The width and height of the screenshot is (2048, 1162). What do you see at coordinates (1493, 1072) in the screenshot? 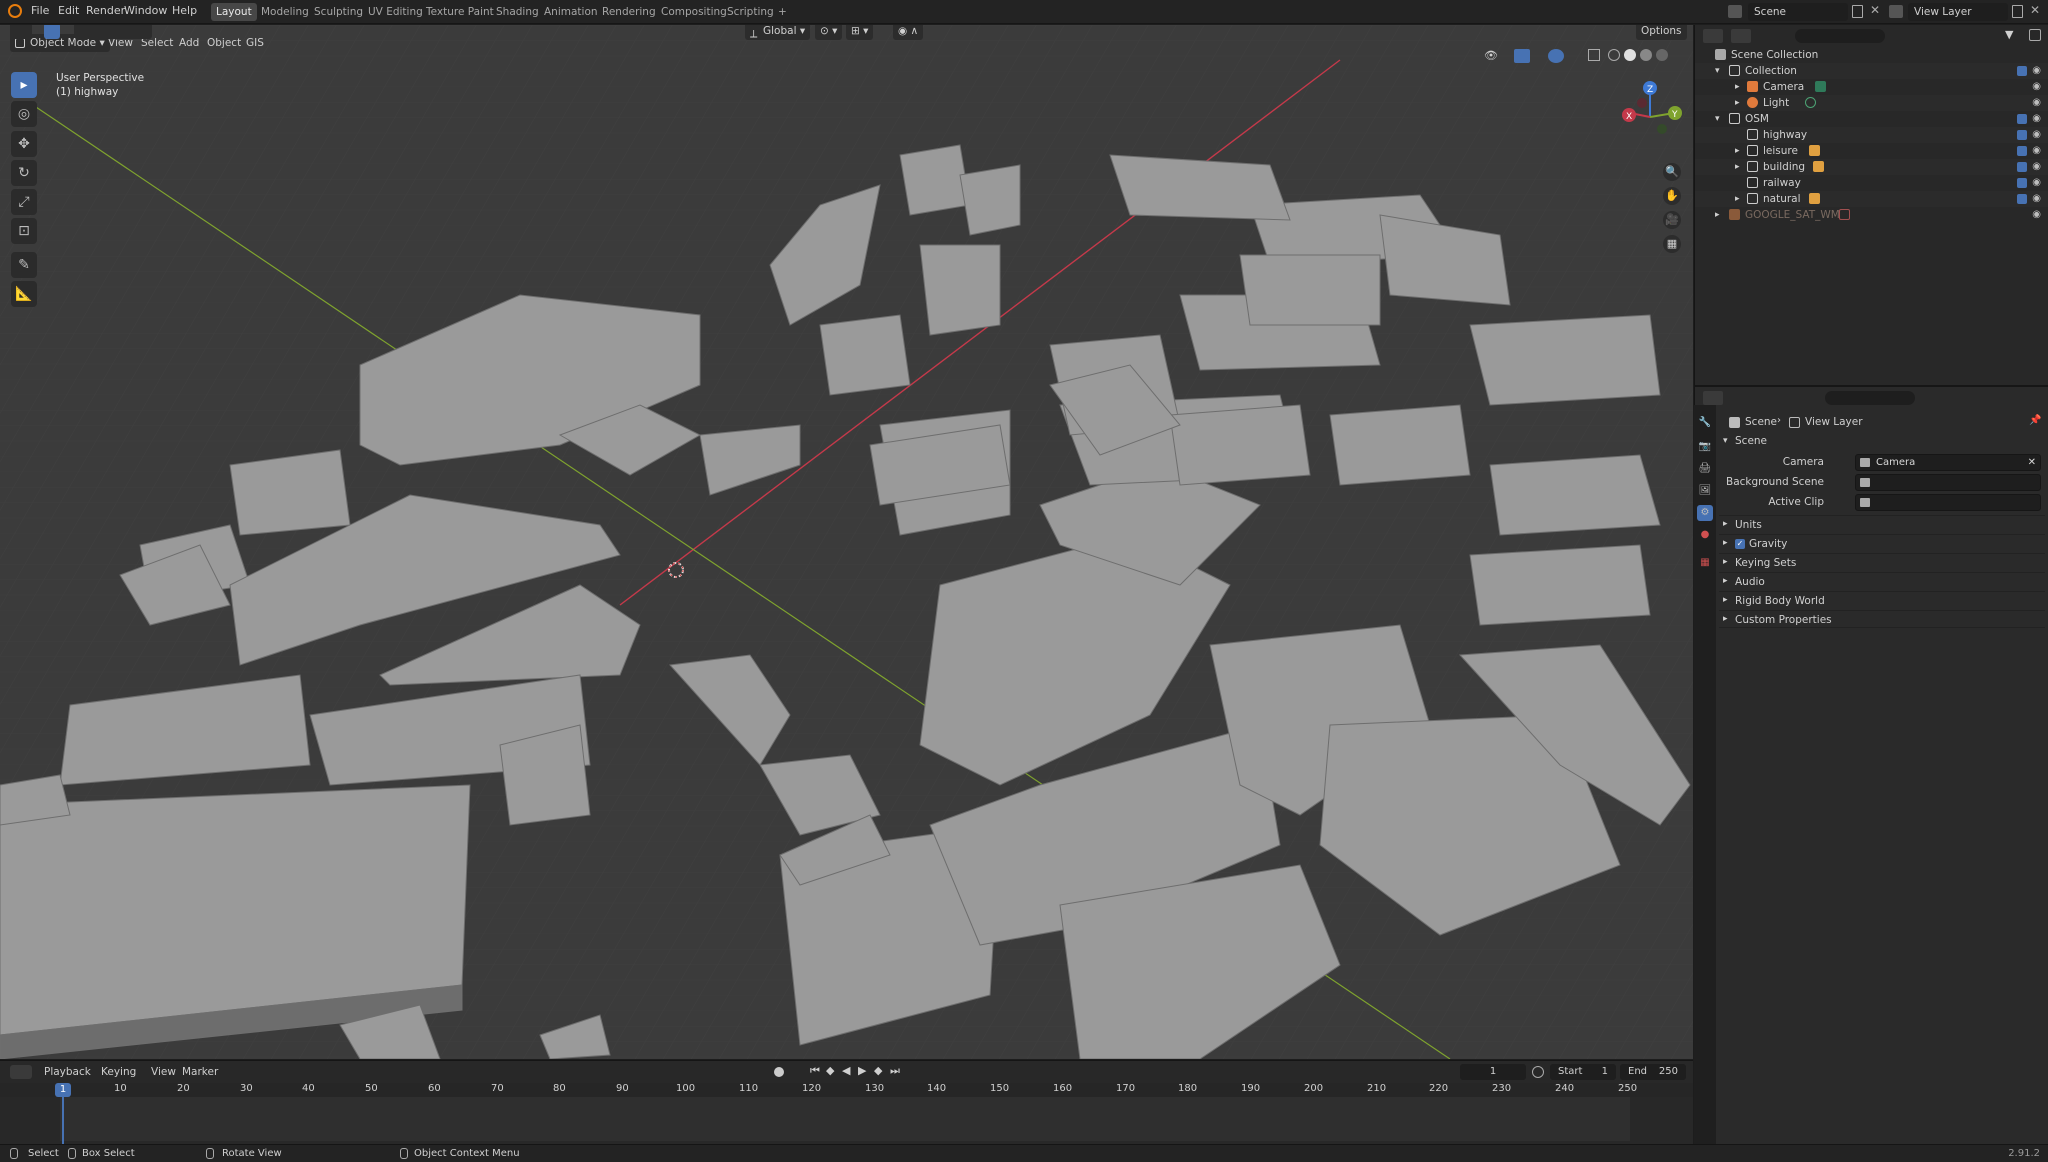
I see `current-frame-field: 1` at bounding box center [1493, 1072].